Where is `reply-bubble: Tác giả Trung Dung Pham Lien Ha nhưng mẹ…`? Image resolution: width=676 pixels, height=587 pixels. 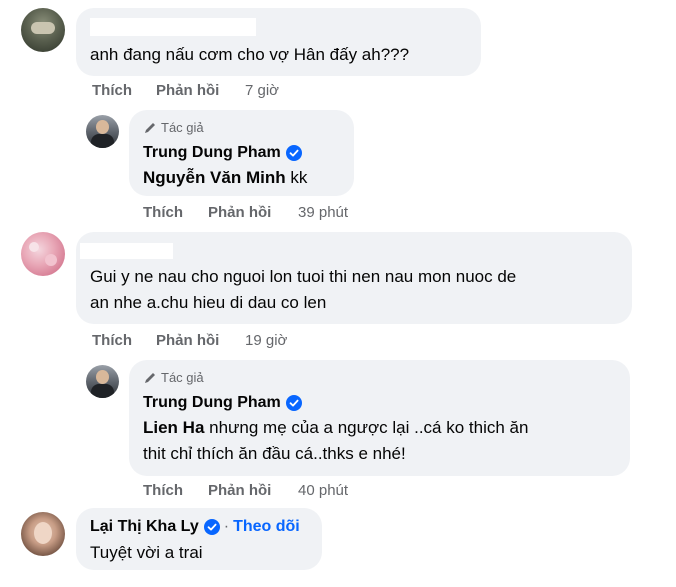 reply-bubble: Tác giả Trung Dung Pham Lien Ha nhưng mẹ… is located at coordinates (379, 418).